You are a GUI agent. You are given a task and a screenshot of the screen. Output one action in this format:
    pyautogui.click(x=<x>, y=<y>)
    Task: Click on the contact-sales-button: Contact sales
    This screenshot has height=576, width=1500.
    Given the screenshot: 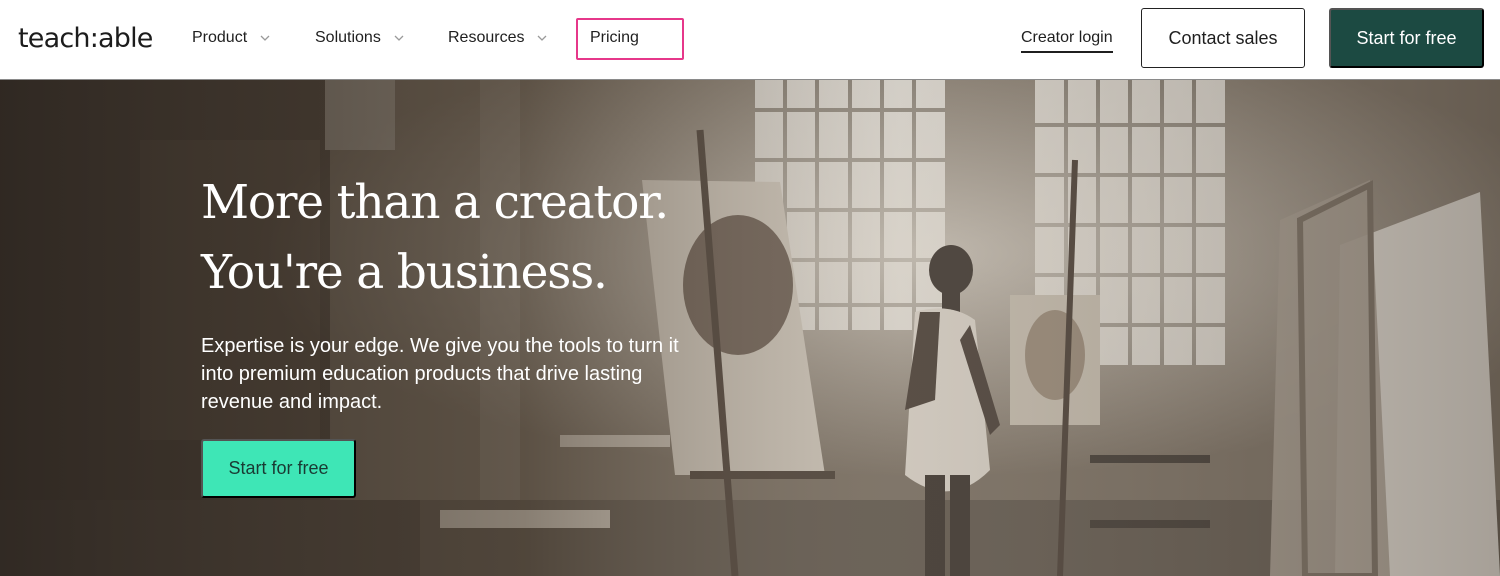 What is the action you would take?
    pyautogui.click(x=1223, y=38)
    